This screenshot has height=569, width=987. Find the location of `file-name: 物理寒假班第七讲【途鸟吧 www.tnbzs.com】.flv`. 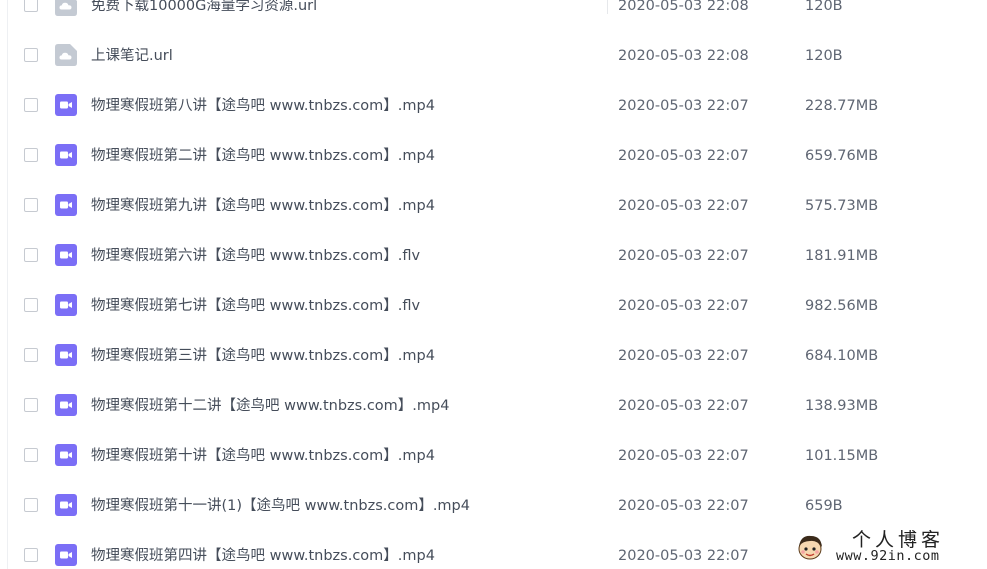

file-name: 物理寒假班第七讲【途鸟吧 www.tnbzs.com】.flv is located at coordinates (255, 306).